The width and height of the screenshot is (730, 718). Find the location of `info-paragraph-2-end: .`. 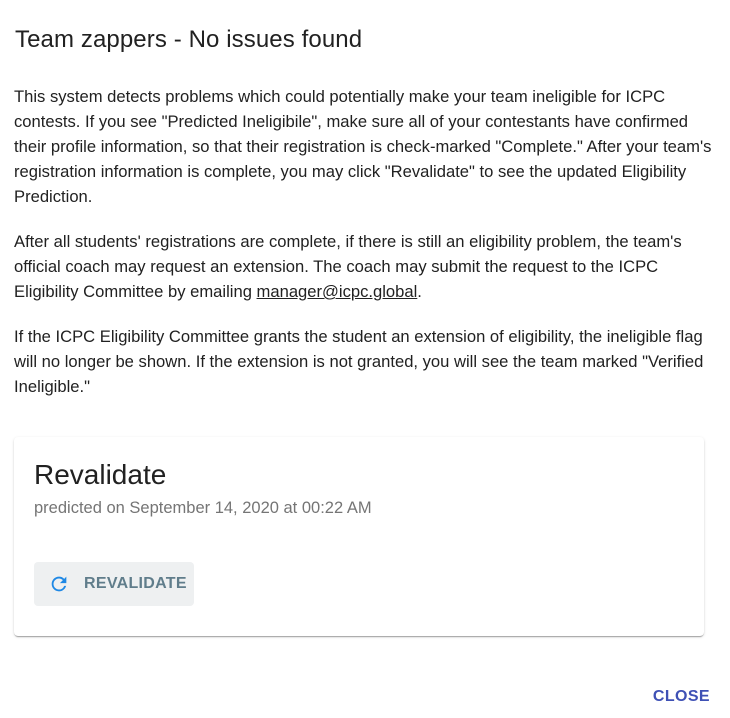

info-paragraph-2-end: . is located at coordinates (419, 291).